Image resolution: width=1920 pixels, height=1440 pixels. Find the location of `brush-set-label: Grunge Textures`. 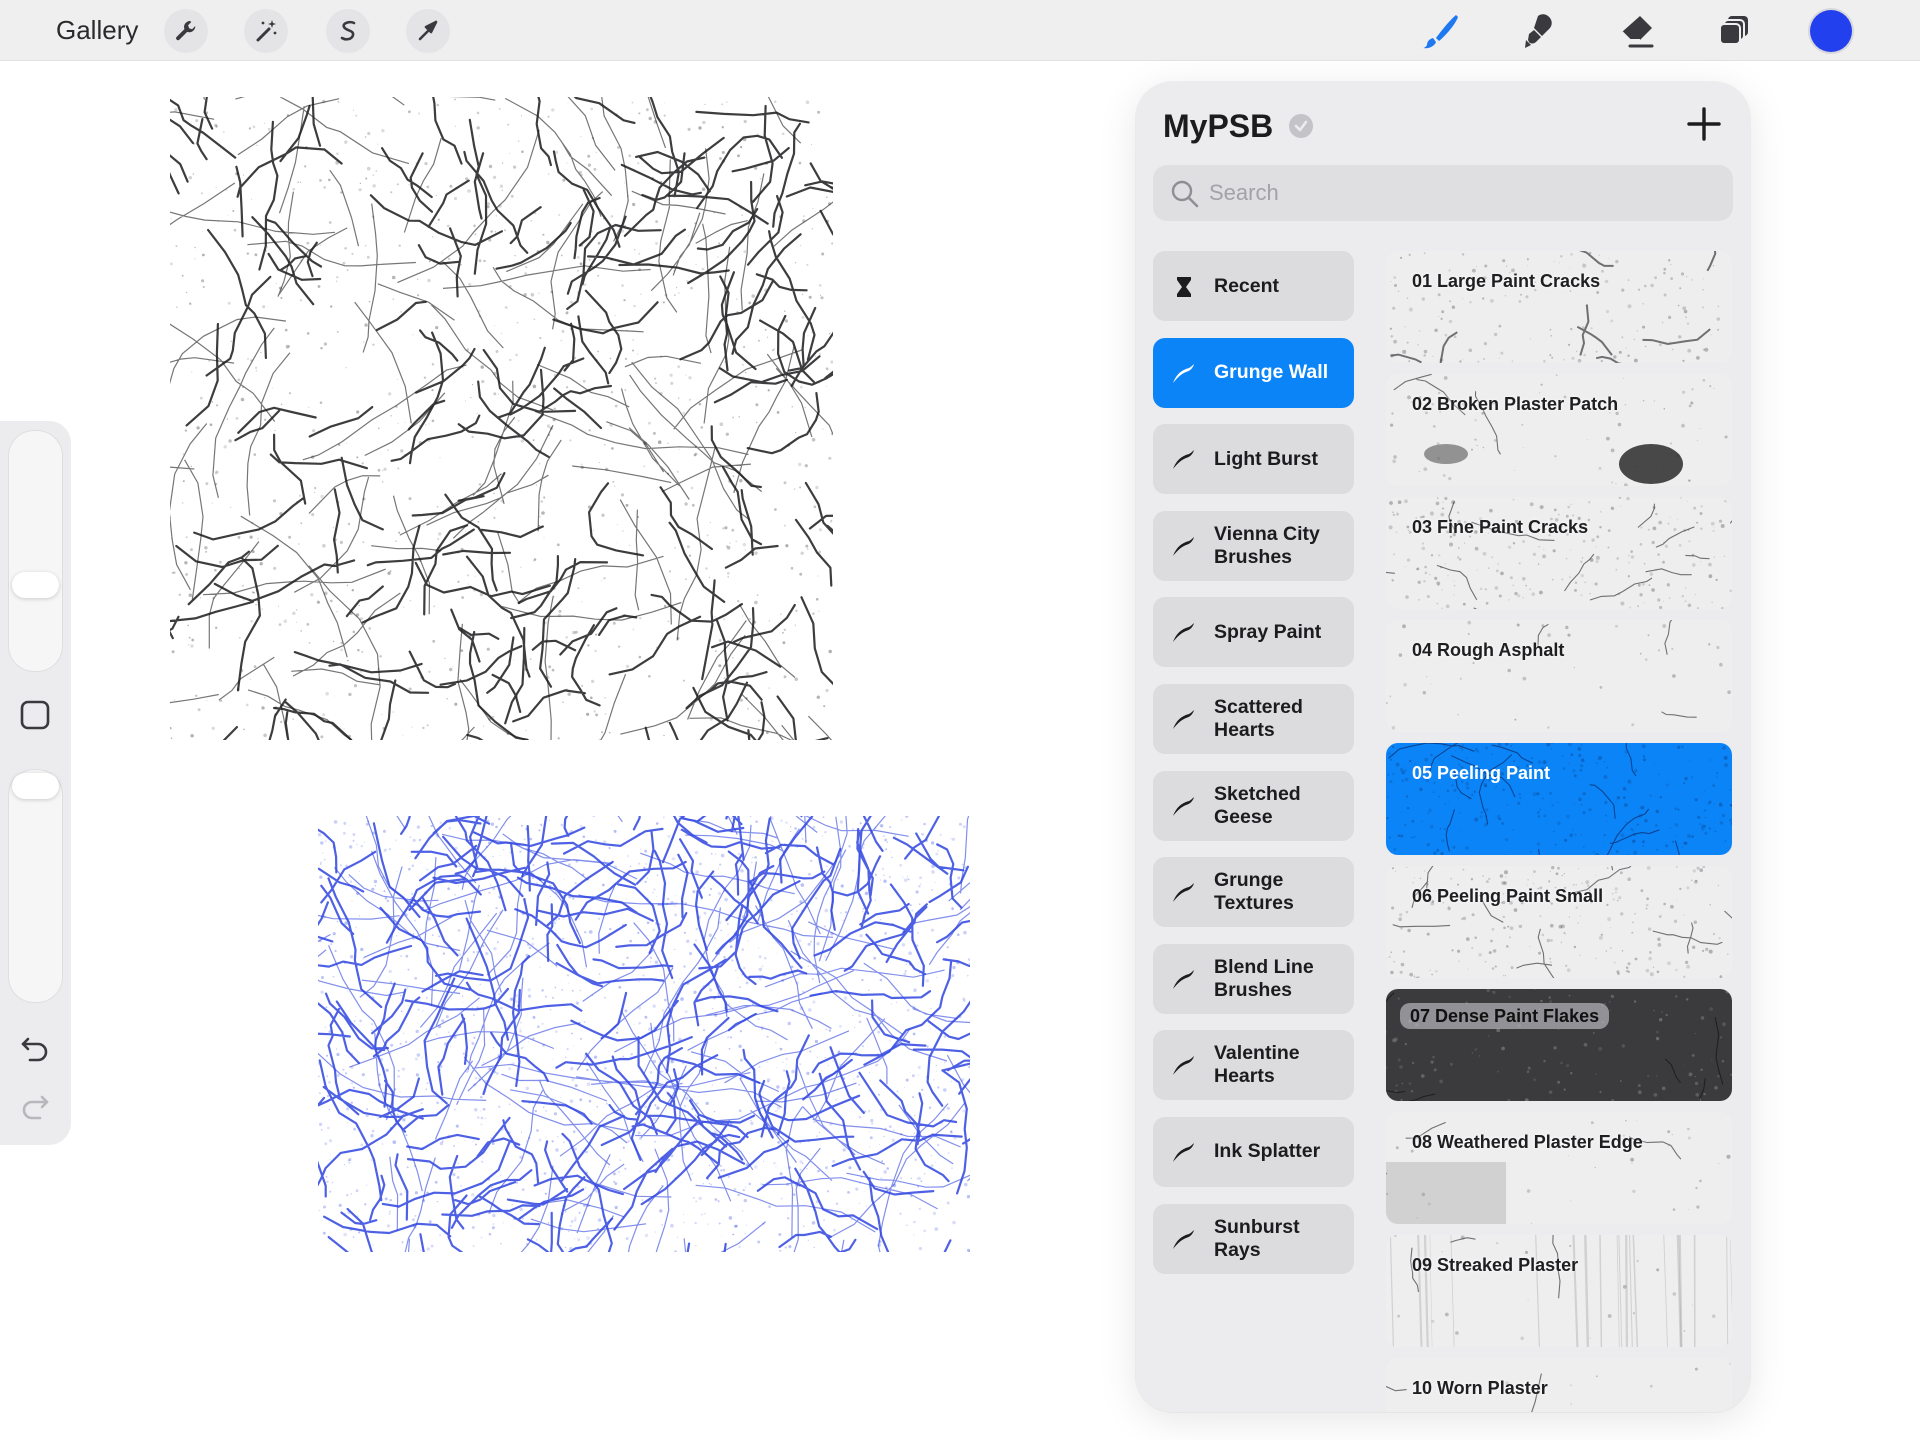

brush-set-label: Grunge Textures is located at coordinates (1254, 892).